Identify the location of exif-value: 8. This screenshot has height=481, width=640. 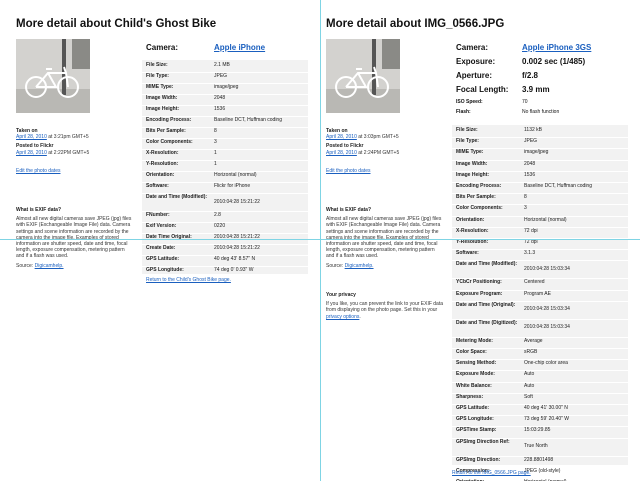
(525, 197).